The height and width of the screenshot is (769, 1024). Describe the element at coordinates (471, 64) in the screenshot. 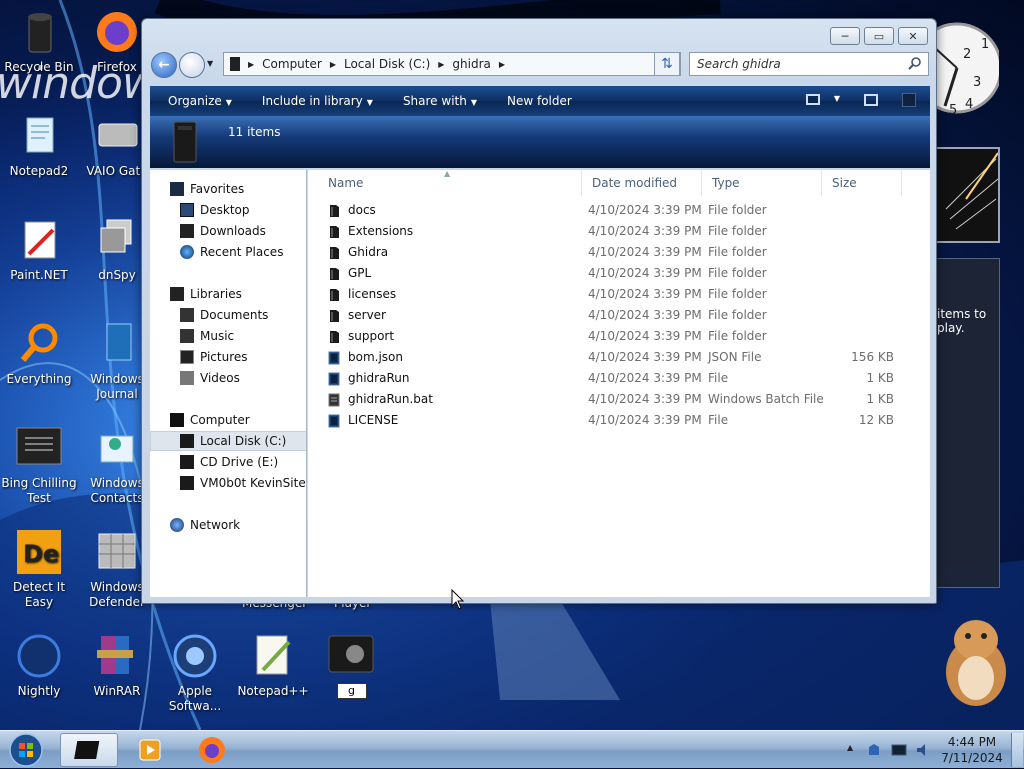

I see `breadcrumb-ghidra: ghidra` at that location.